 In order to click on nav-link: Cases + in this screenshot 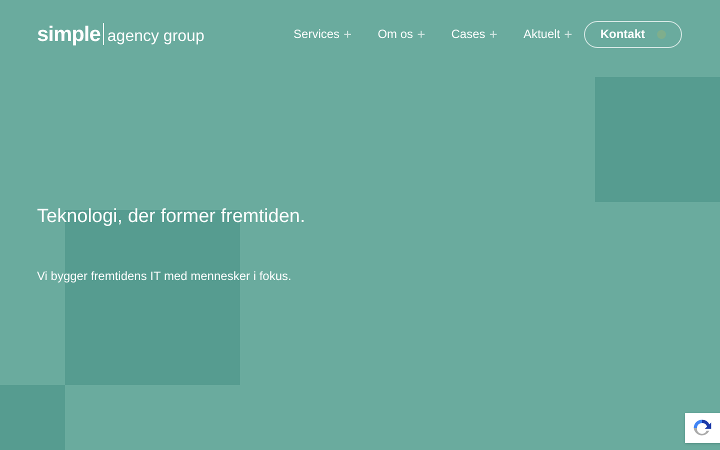, I will do `click(474, 34)`.